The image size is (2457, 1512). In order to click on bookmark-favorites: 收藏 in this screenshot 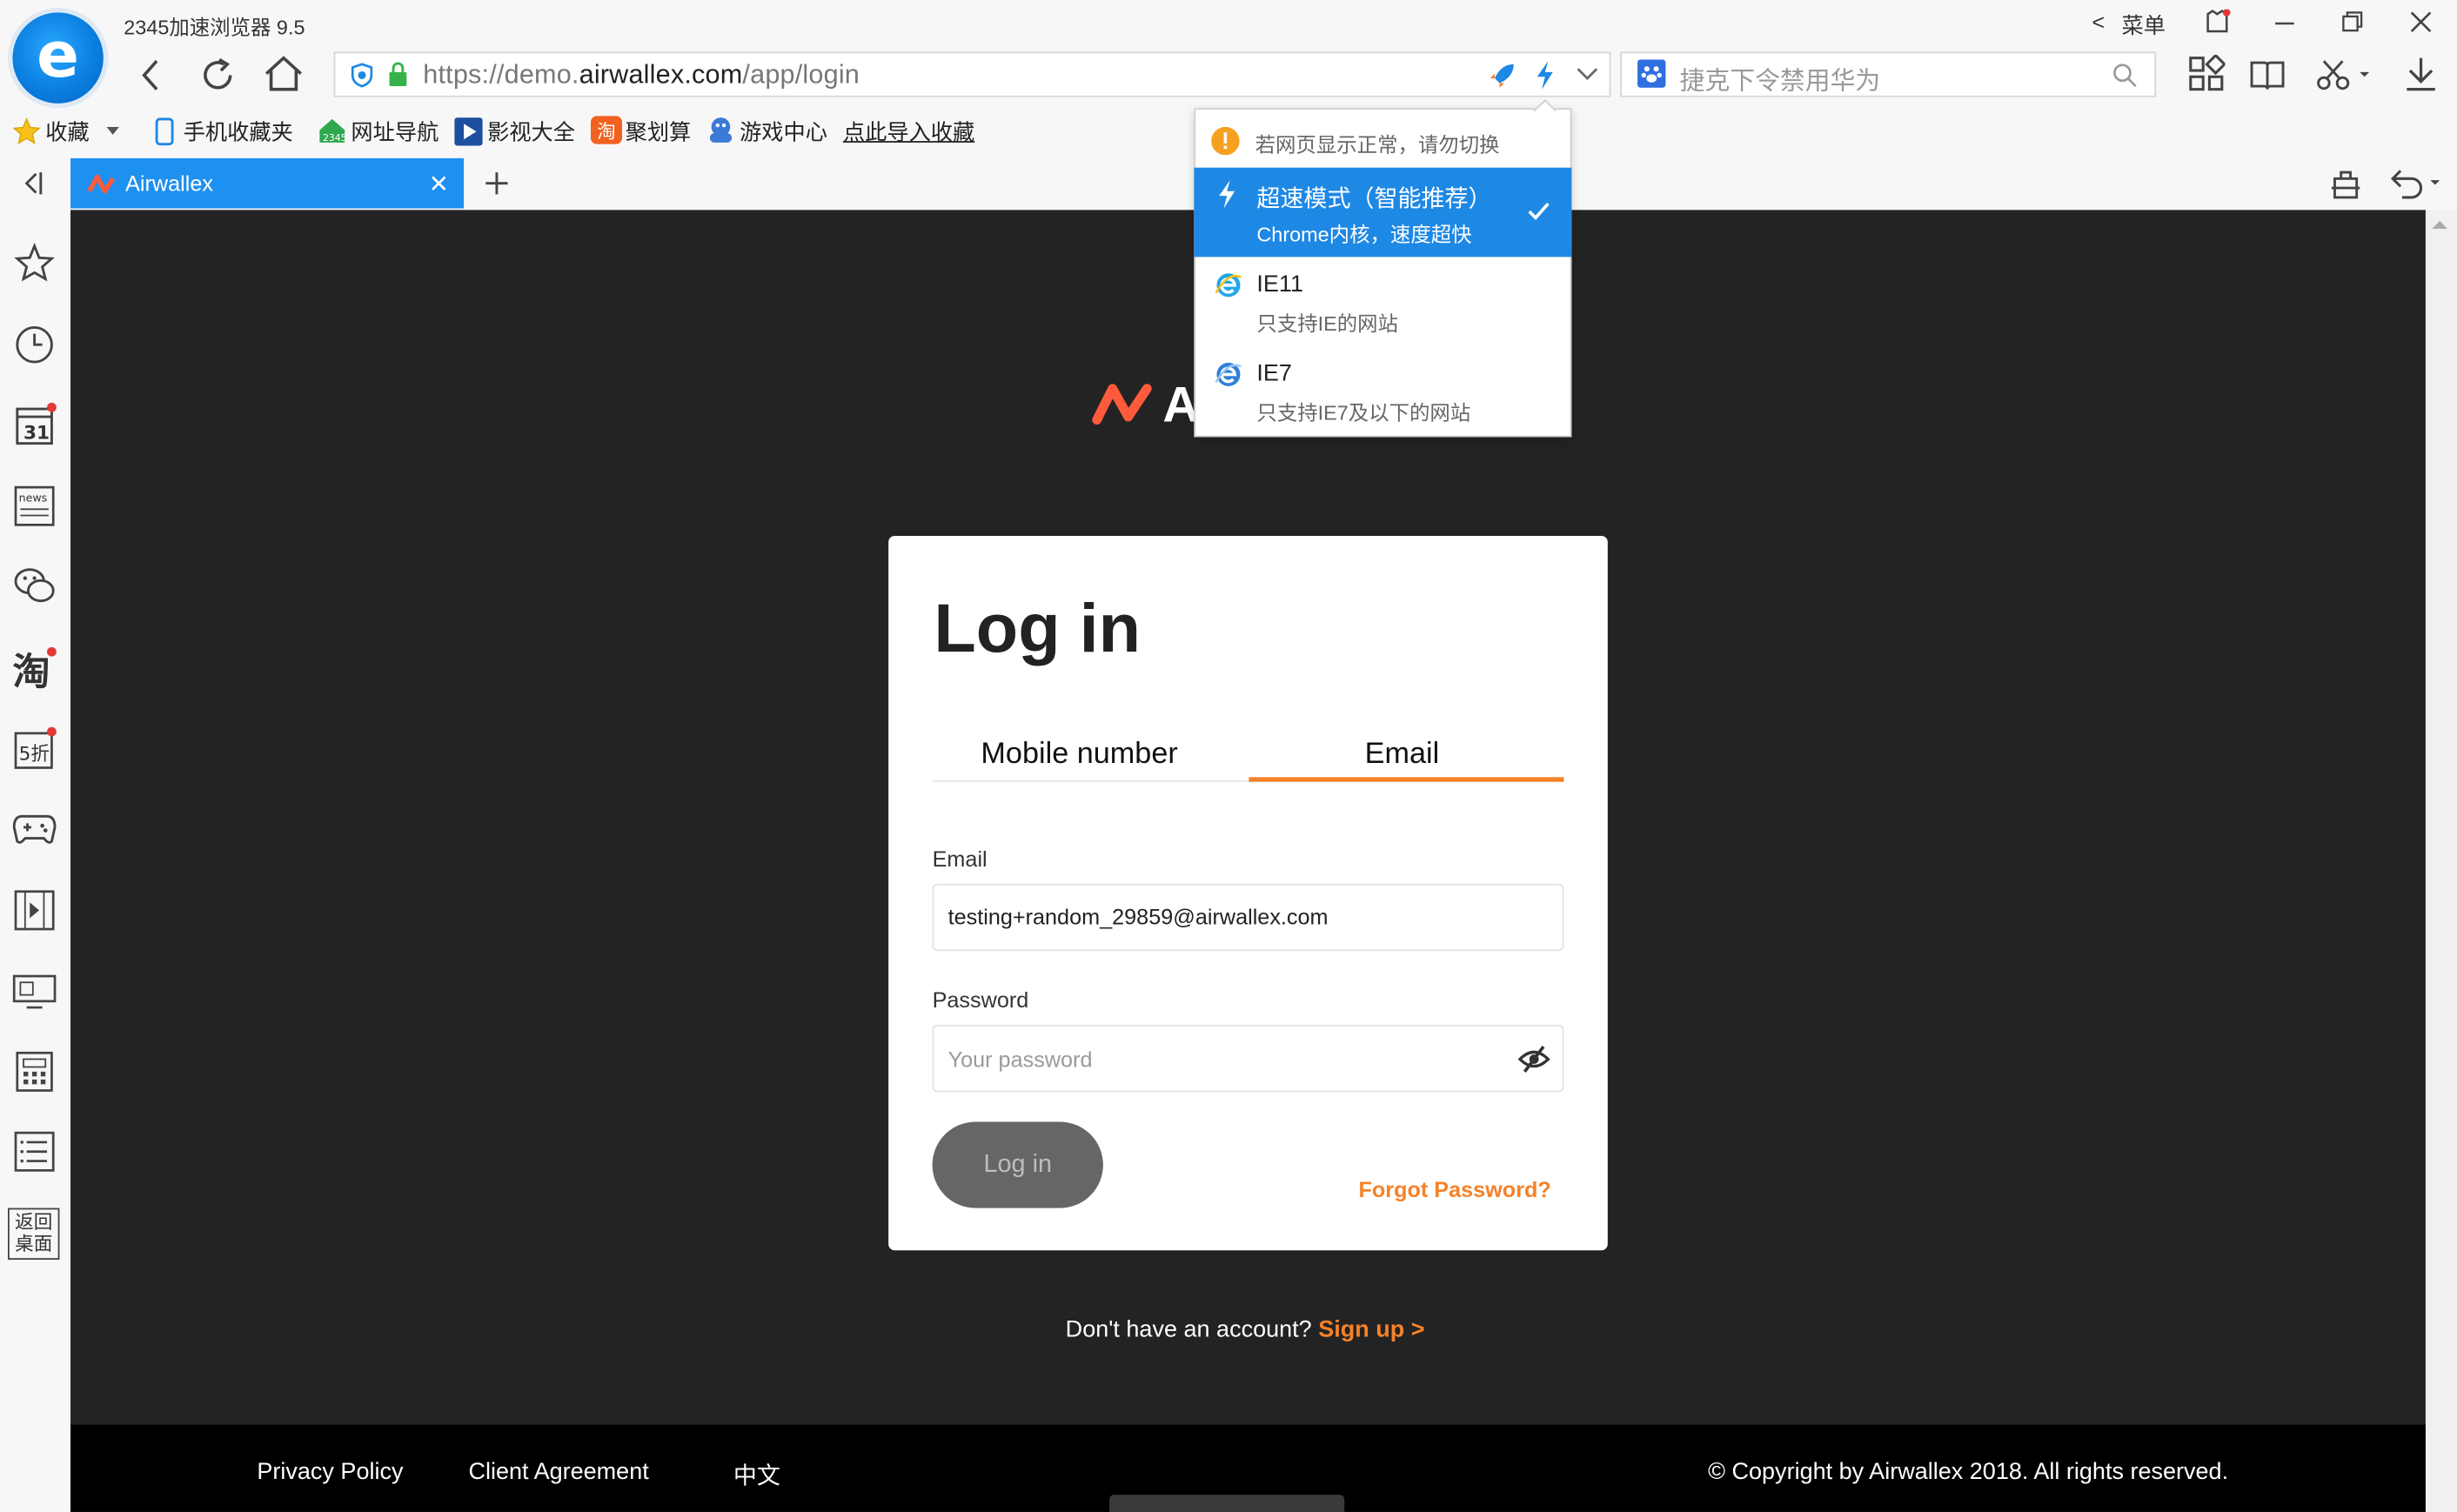, I will do `click(67, 132)`.